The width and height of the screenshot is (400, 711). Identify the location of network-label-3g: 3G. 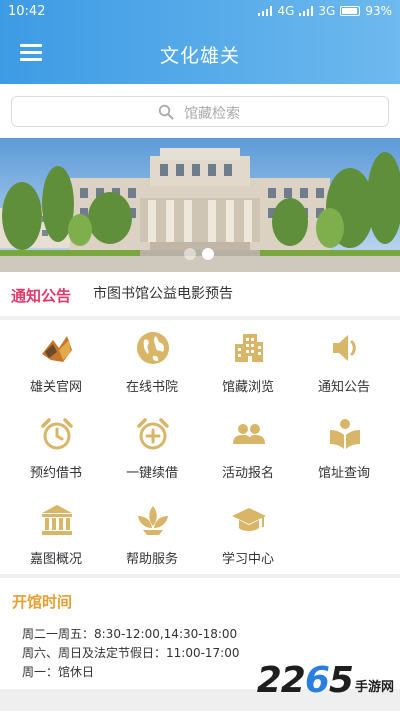
(327, 11).